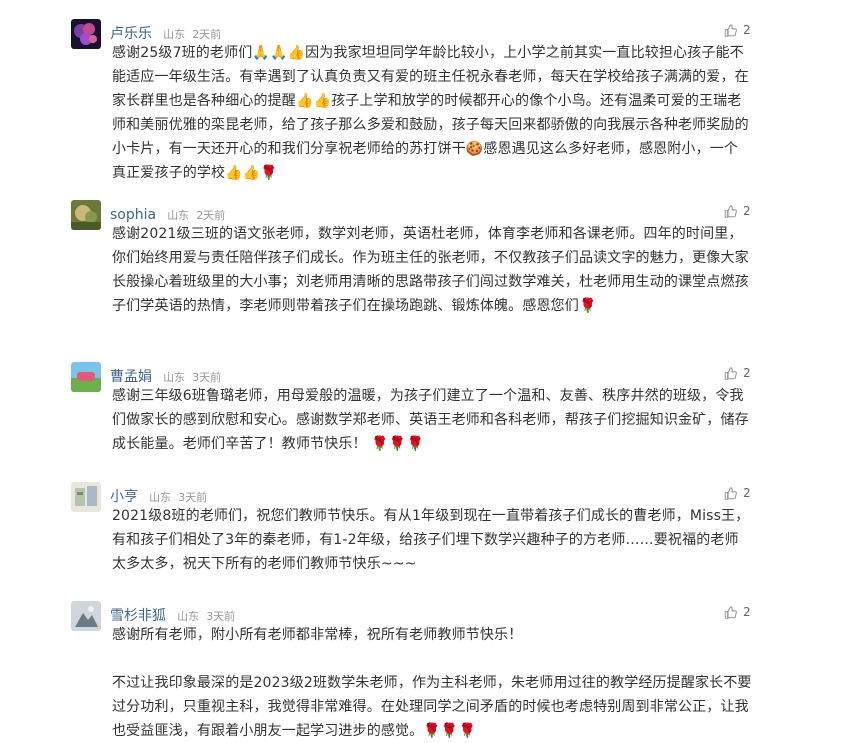  Describe the element at coordinates (317, 635) in the screenshot. I see `comment-text: 感谢所有老师，附小所有老师都非常棒，祝所有老师教师节快乐！` at that location.